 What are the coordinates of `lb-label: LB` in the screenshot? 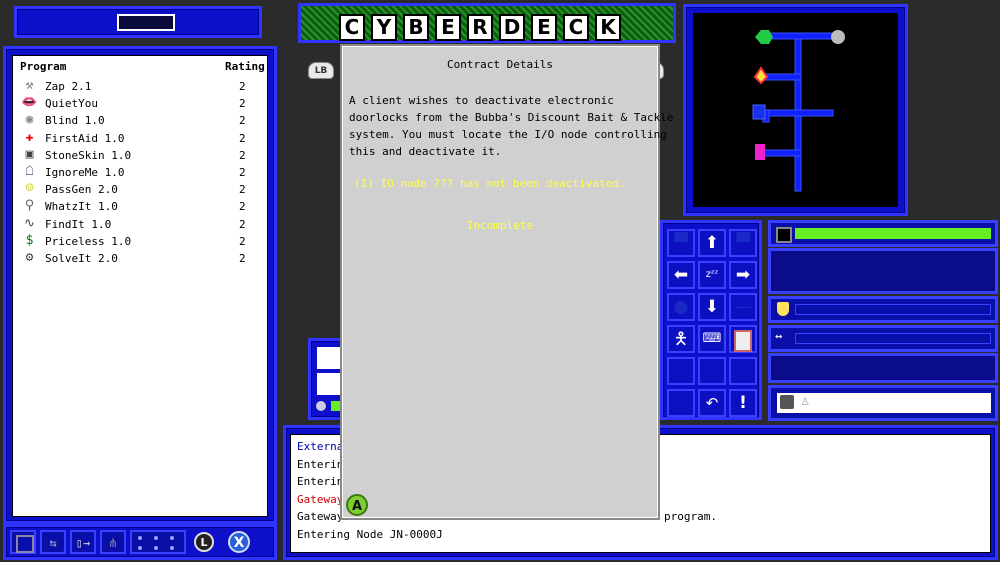 It's located at (321, 71).